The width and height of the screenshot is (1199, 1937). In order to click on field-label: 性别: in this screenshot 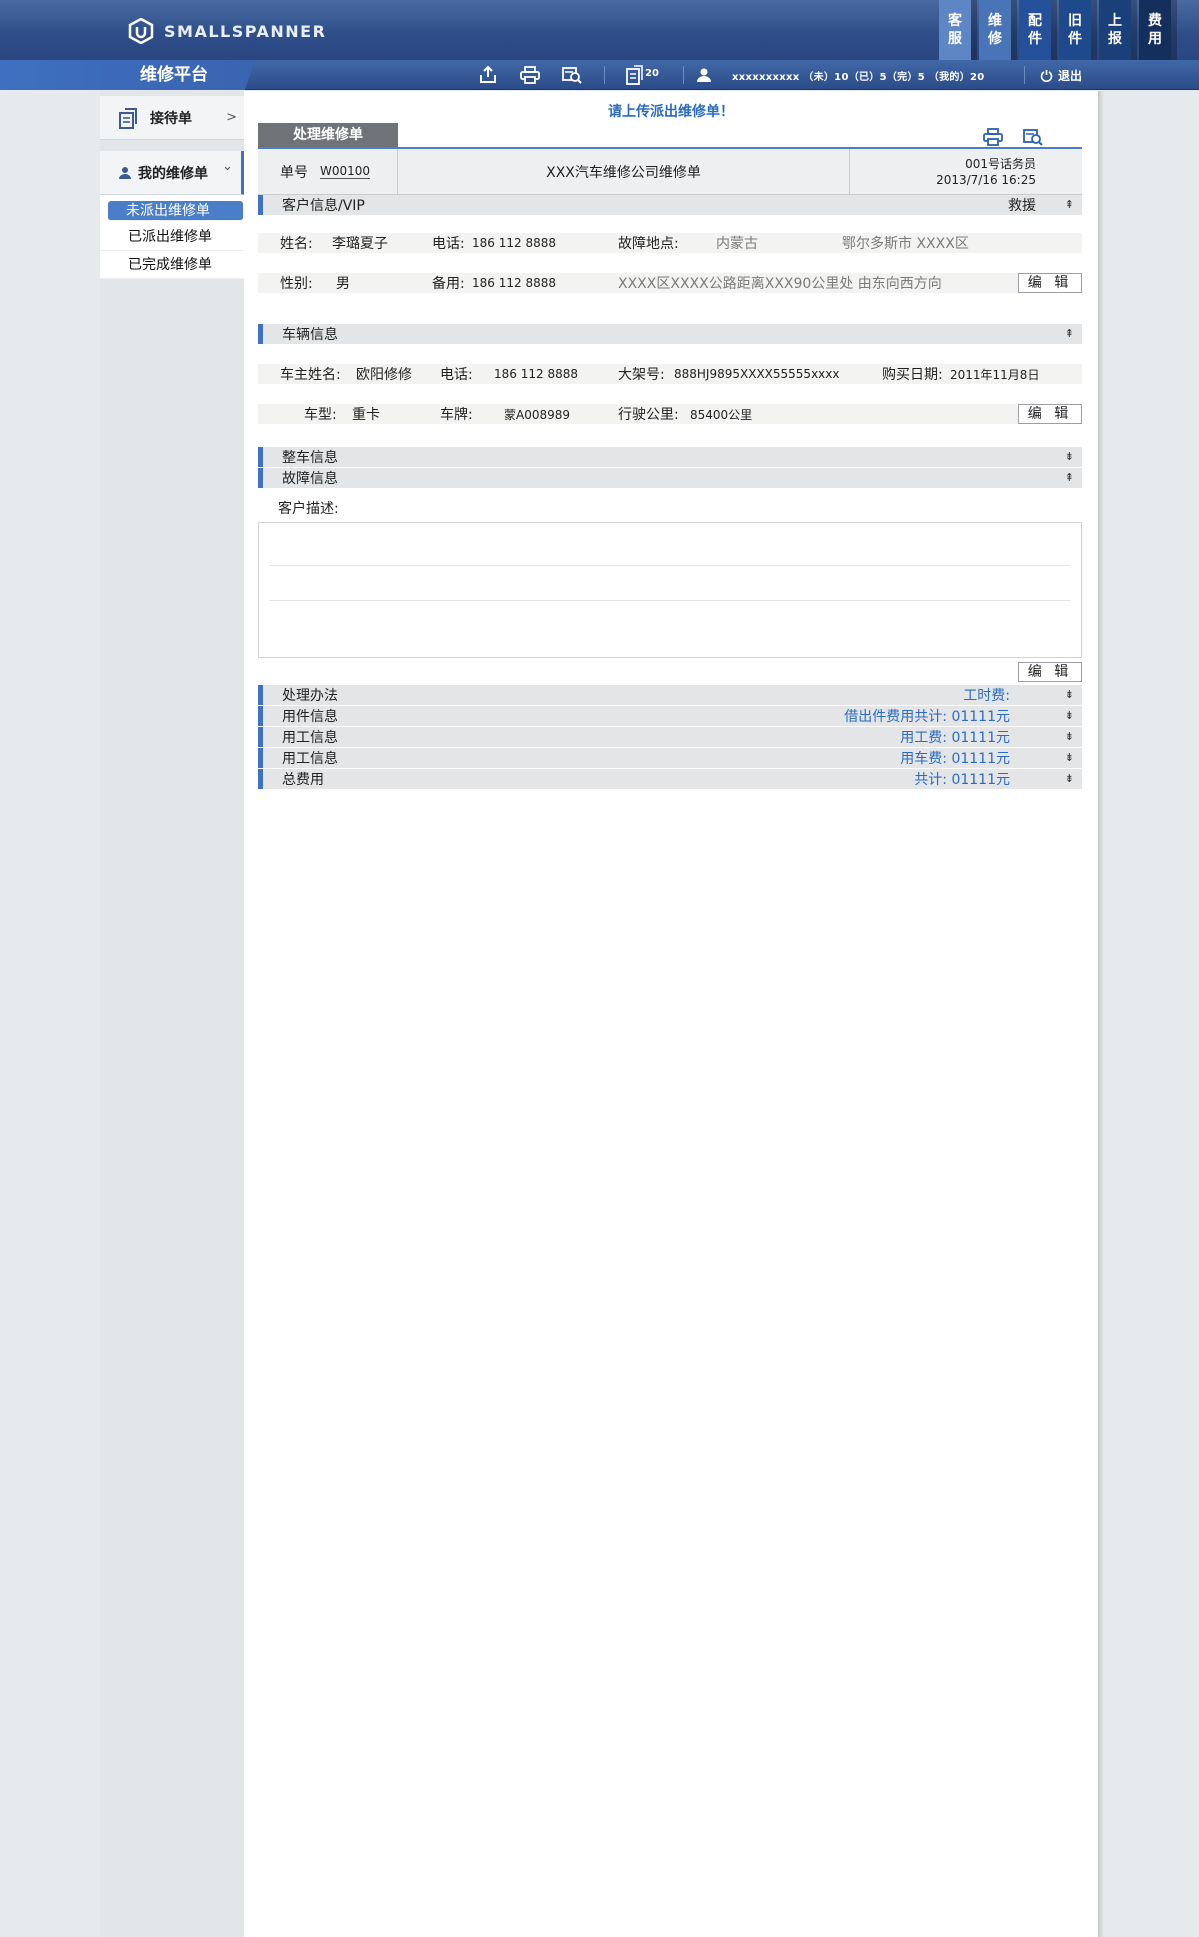, I will do `click(296, 284)`.